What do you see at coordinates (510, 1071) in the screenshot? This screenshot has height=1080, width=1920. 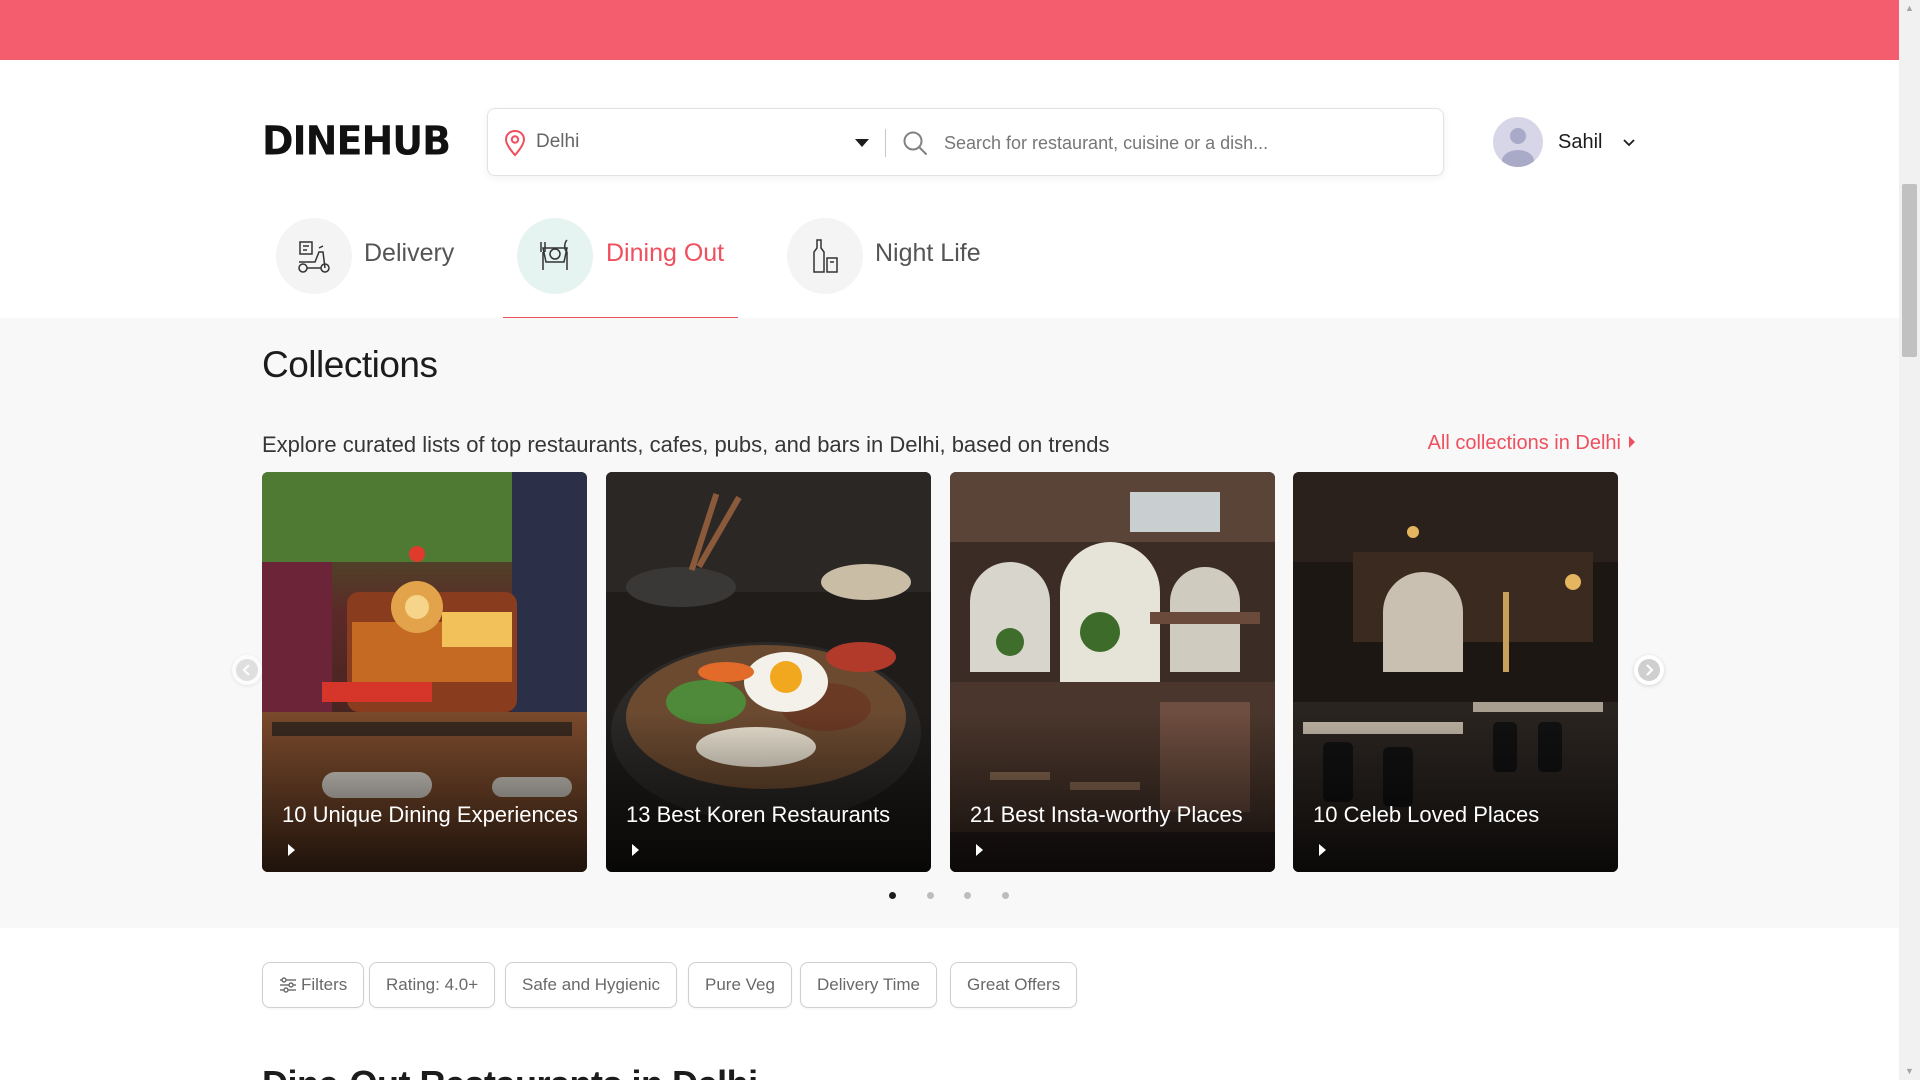 I see `dine-out-heading: Dine-Out Restaurants in Delhi` at bounding box center [510, 1071].